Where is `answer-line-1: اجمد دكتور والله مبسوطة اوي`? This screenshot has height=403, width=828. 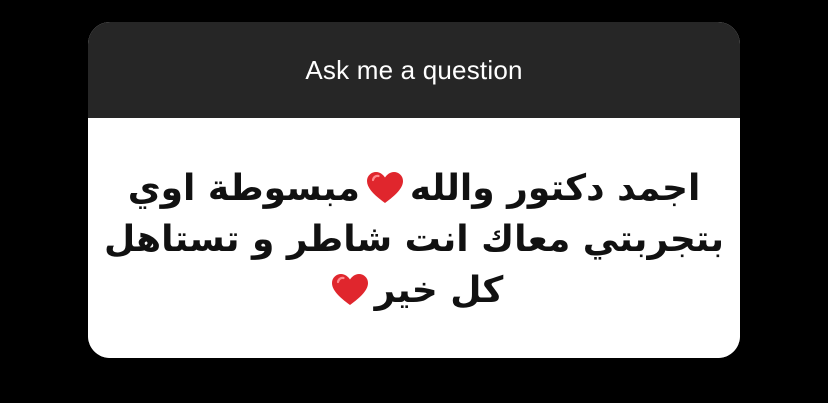 answer-line-1: اجمد دكتور والله مبسوطة اوي is located at coordinates (414, 188).